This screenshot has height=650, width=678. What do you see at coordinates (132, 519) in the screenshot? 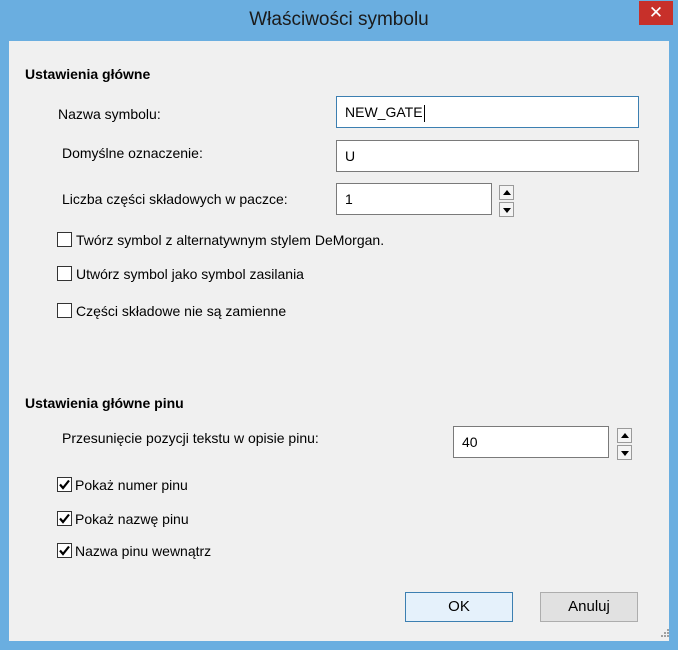
I see `show-pin-name-label: Pokaż nazwę pinu` at bounding box center [132, 519].